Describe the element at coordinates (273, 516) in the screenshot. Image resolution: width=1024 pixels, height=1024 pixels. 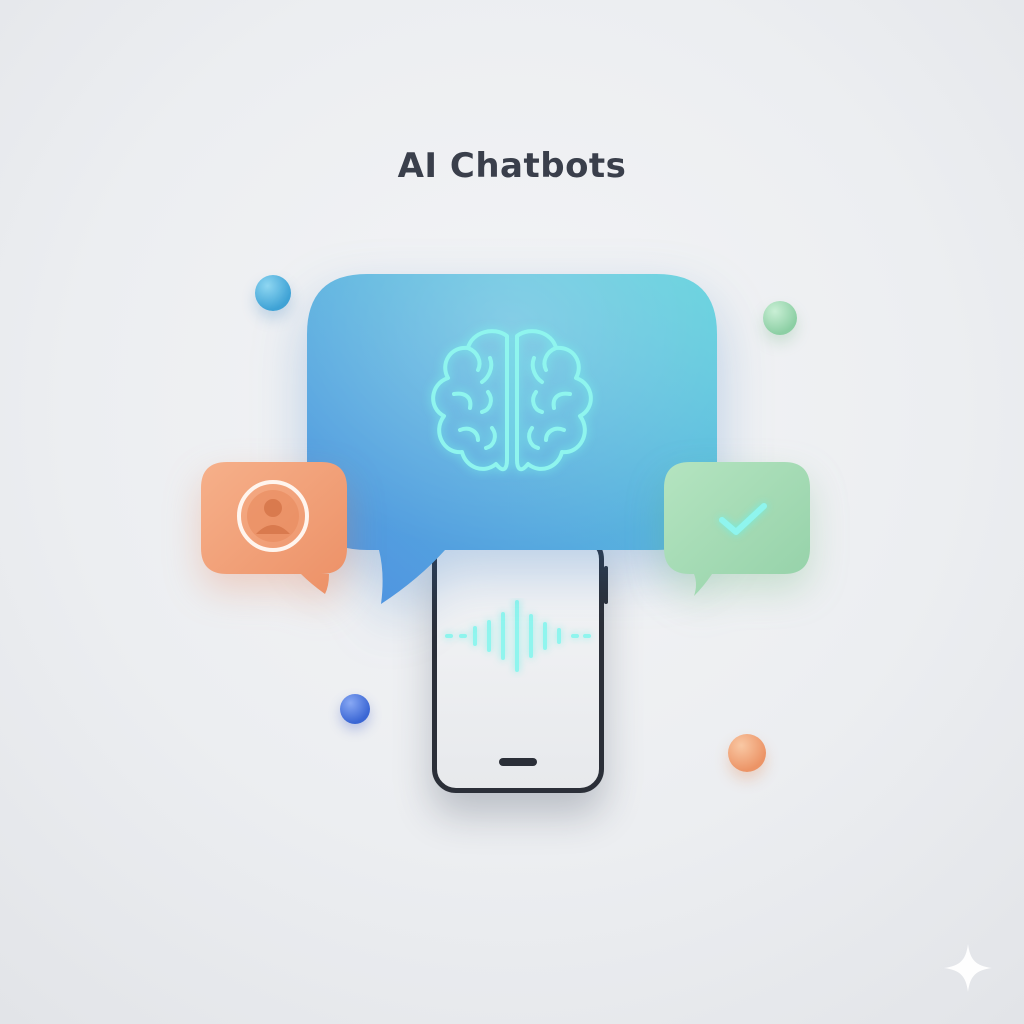
I see `user-avatar-icon` at that location.